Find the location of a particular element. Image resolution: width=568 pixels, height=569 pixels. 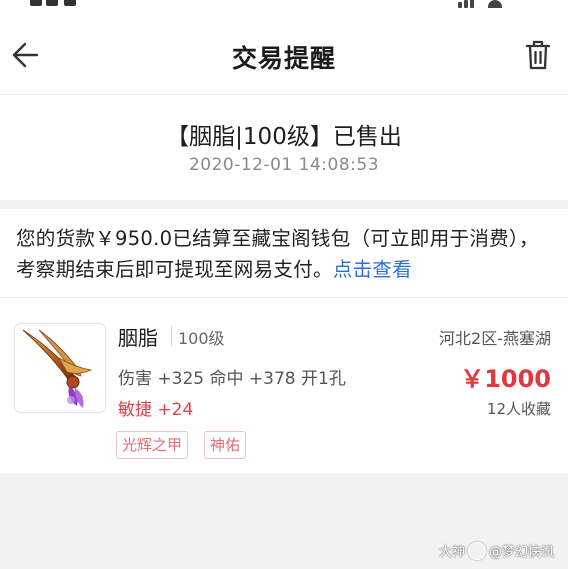

weapon-claw-icon is located at coordinates (57, 368).